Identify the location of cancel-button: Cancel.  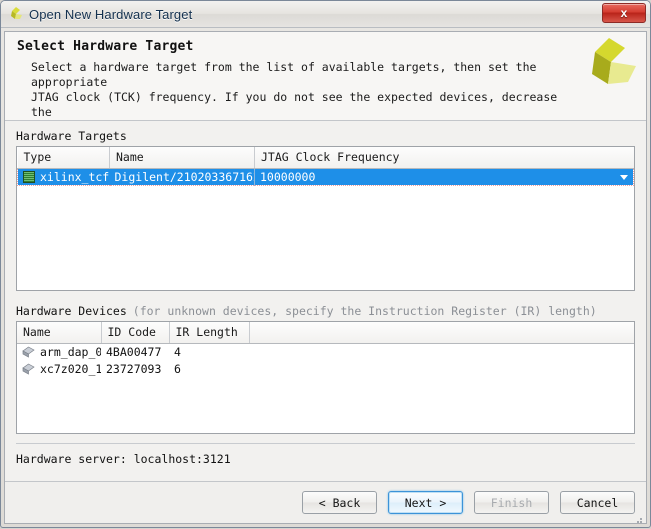
(597, 502).